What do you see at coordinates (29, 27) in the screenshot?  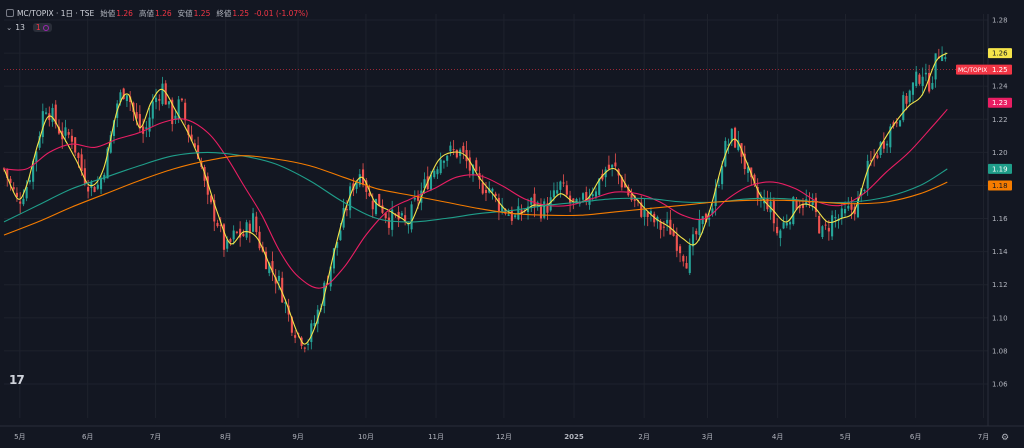 I see `indicator-toggle: ⌄ 13 1` at bounding box center [29, 27].